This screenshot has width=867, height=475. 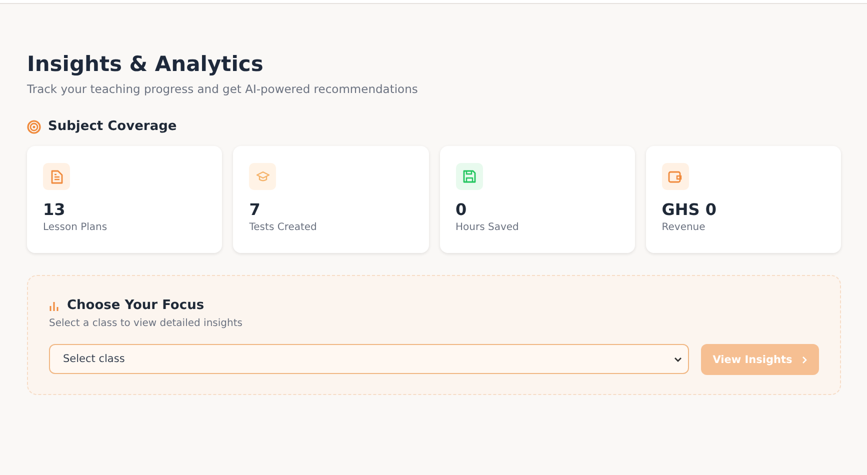 What do you see at coordinates (488, 227) in the screenshot?
I see `stat-label: Hours Saved` at bounding box center [488, 227].